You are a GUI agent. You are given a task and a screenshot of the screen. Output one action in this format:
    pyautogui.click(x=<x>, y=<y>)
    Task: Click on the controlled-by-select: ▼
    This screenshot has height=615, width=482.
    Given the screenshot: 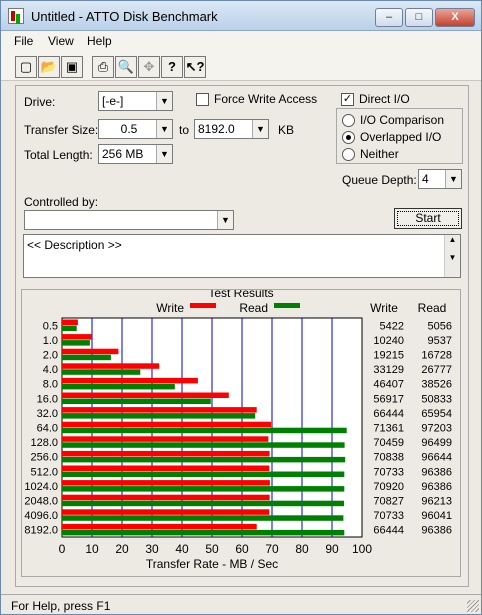 What is the action you would take?
    pyautogui.click(x=129, y=220)
    